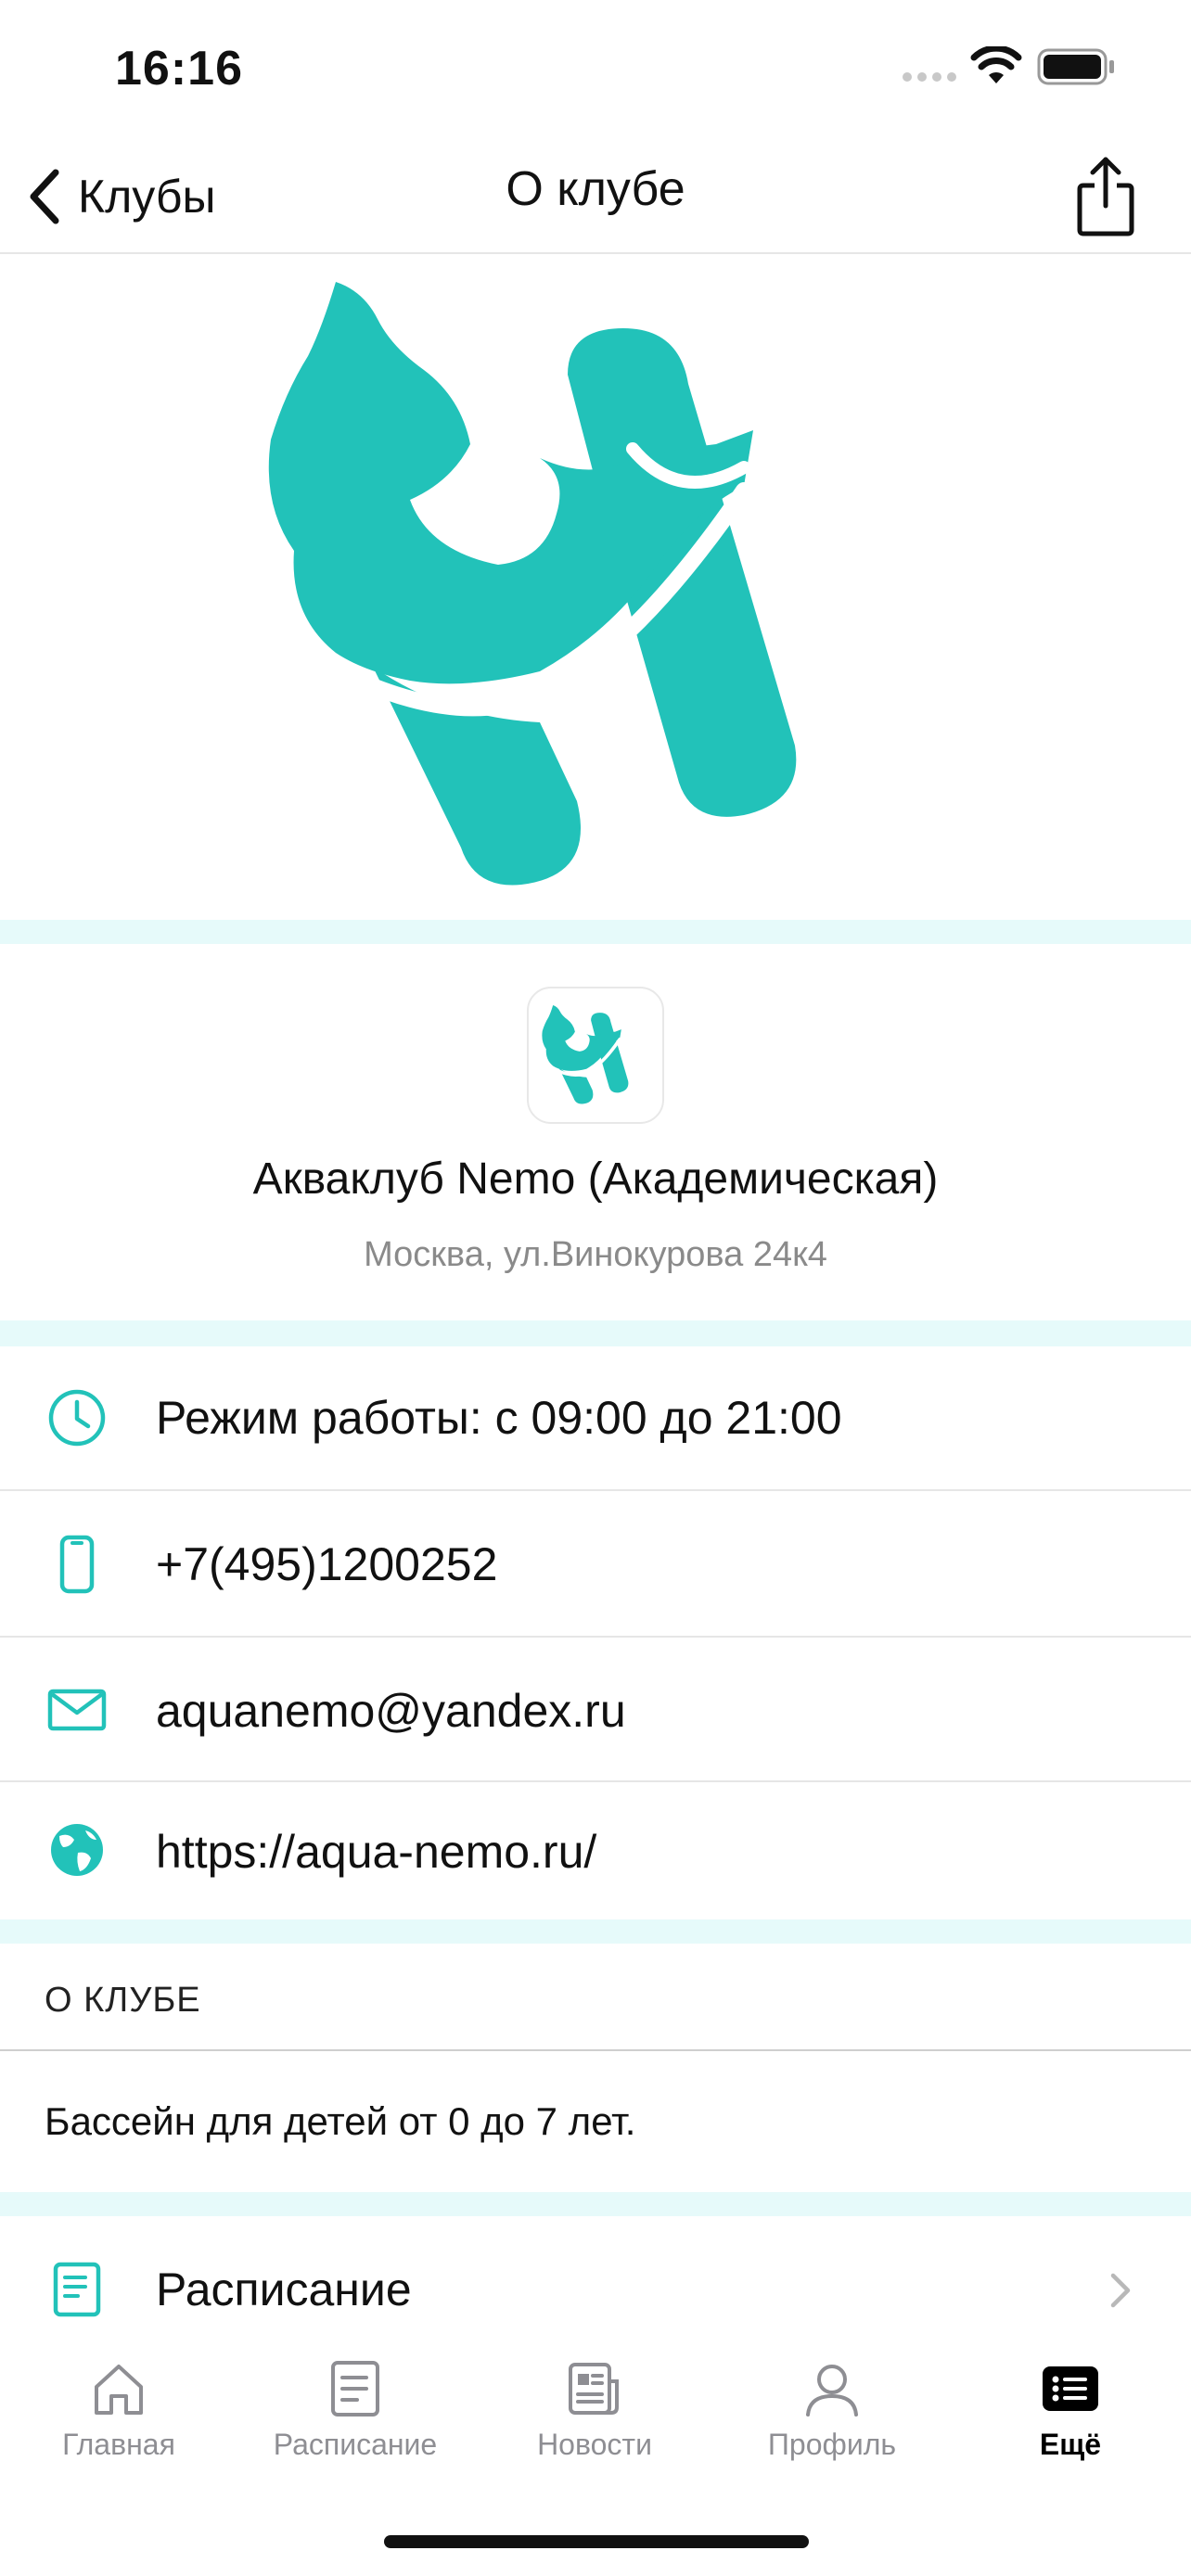 This screenshot has height=2576, width=1191. Describe the element at coordinates (595, 1565) in the screenshot. I see `phone-row: +7(495)1200252` at that location.